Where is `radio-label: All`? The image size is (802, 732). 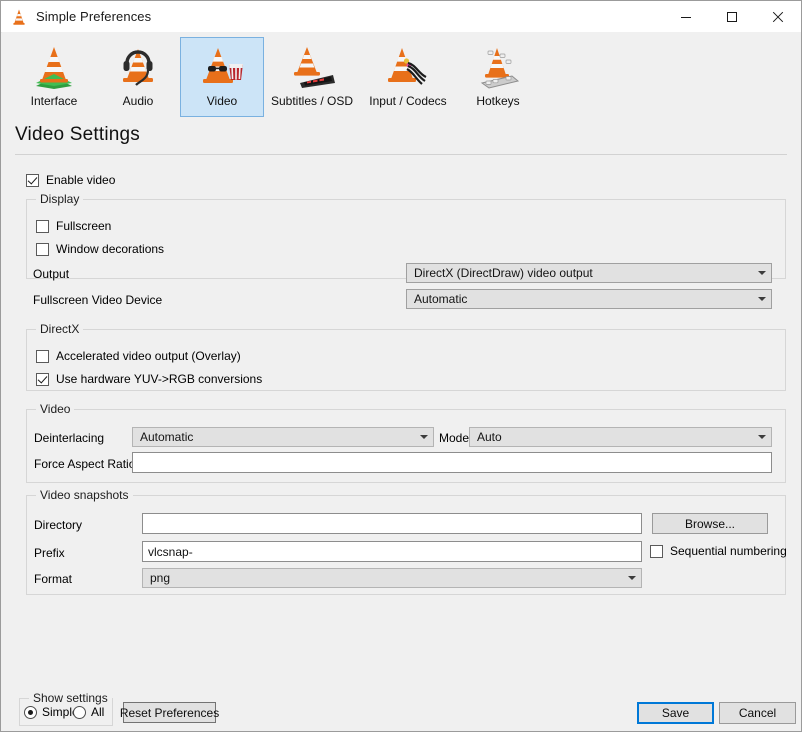 radio-label: All is located at coordinates (98, 712).